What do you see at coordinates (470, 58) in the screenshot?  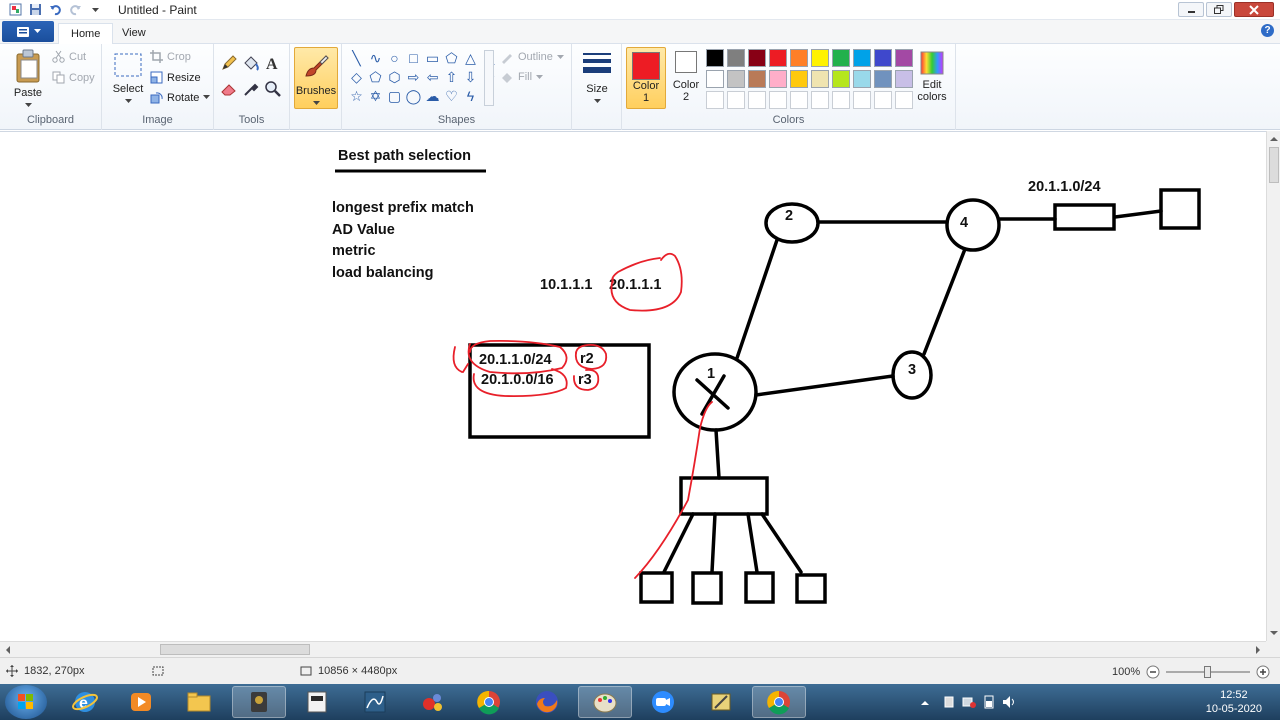 I see `triangle-shape-icon: △` at bounding box center [470, 58].